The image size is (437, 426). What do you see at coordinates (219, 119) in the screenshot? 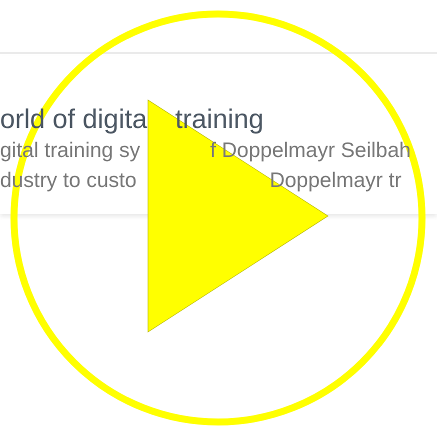
I see `card-title: training` at bounding box center [219, 119].